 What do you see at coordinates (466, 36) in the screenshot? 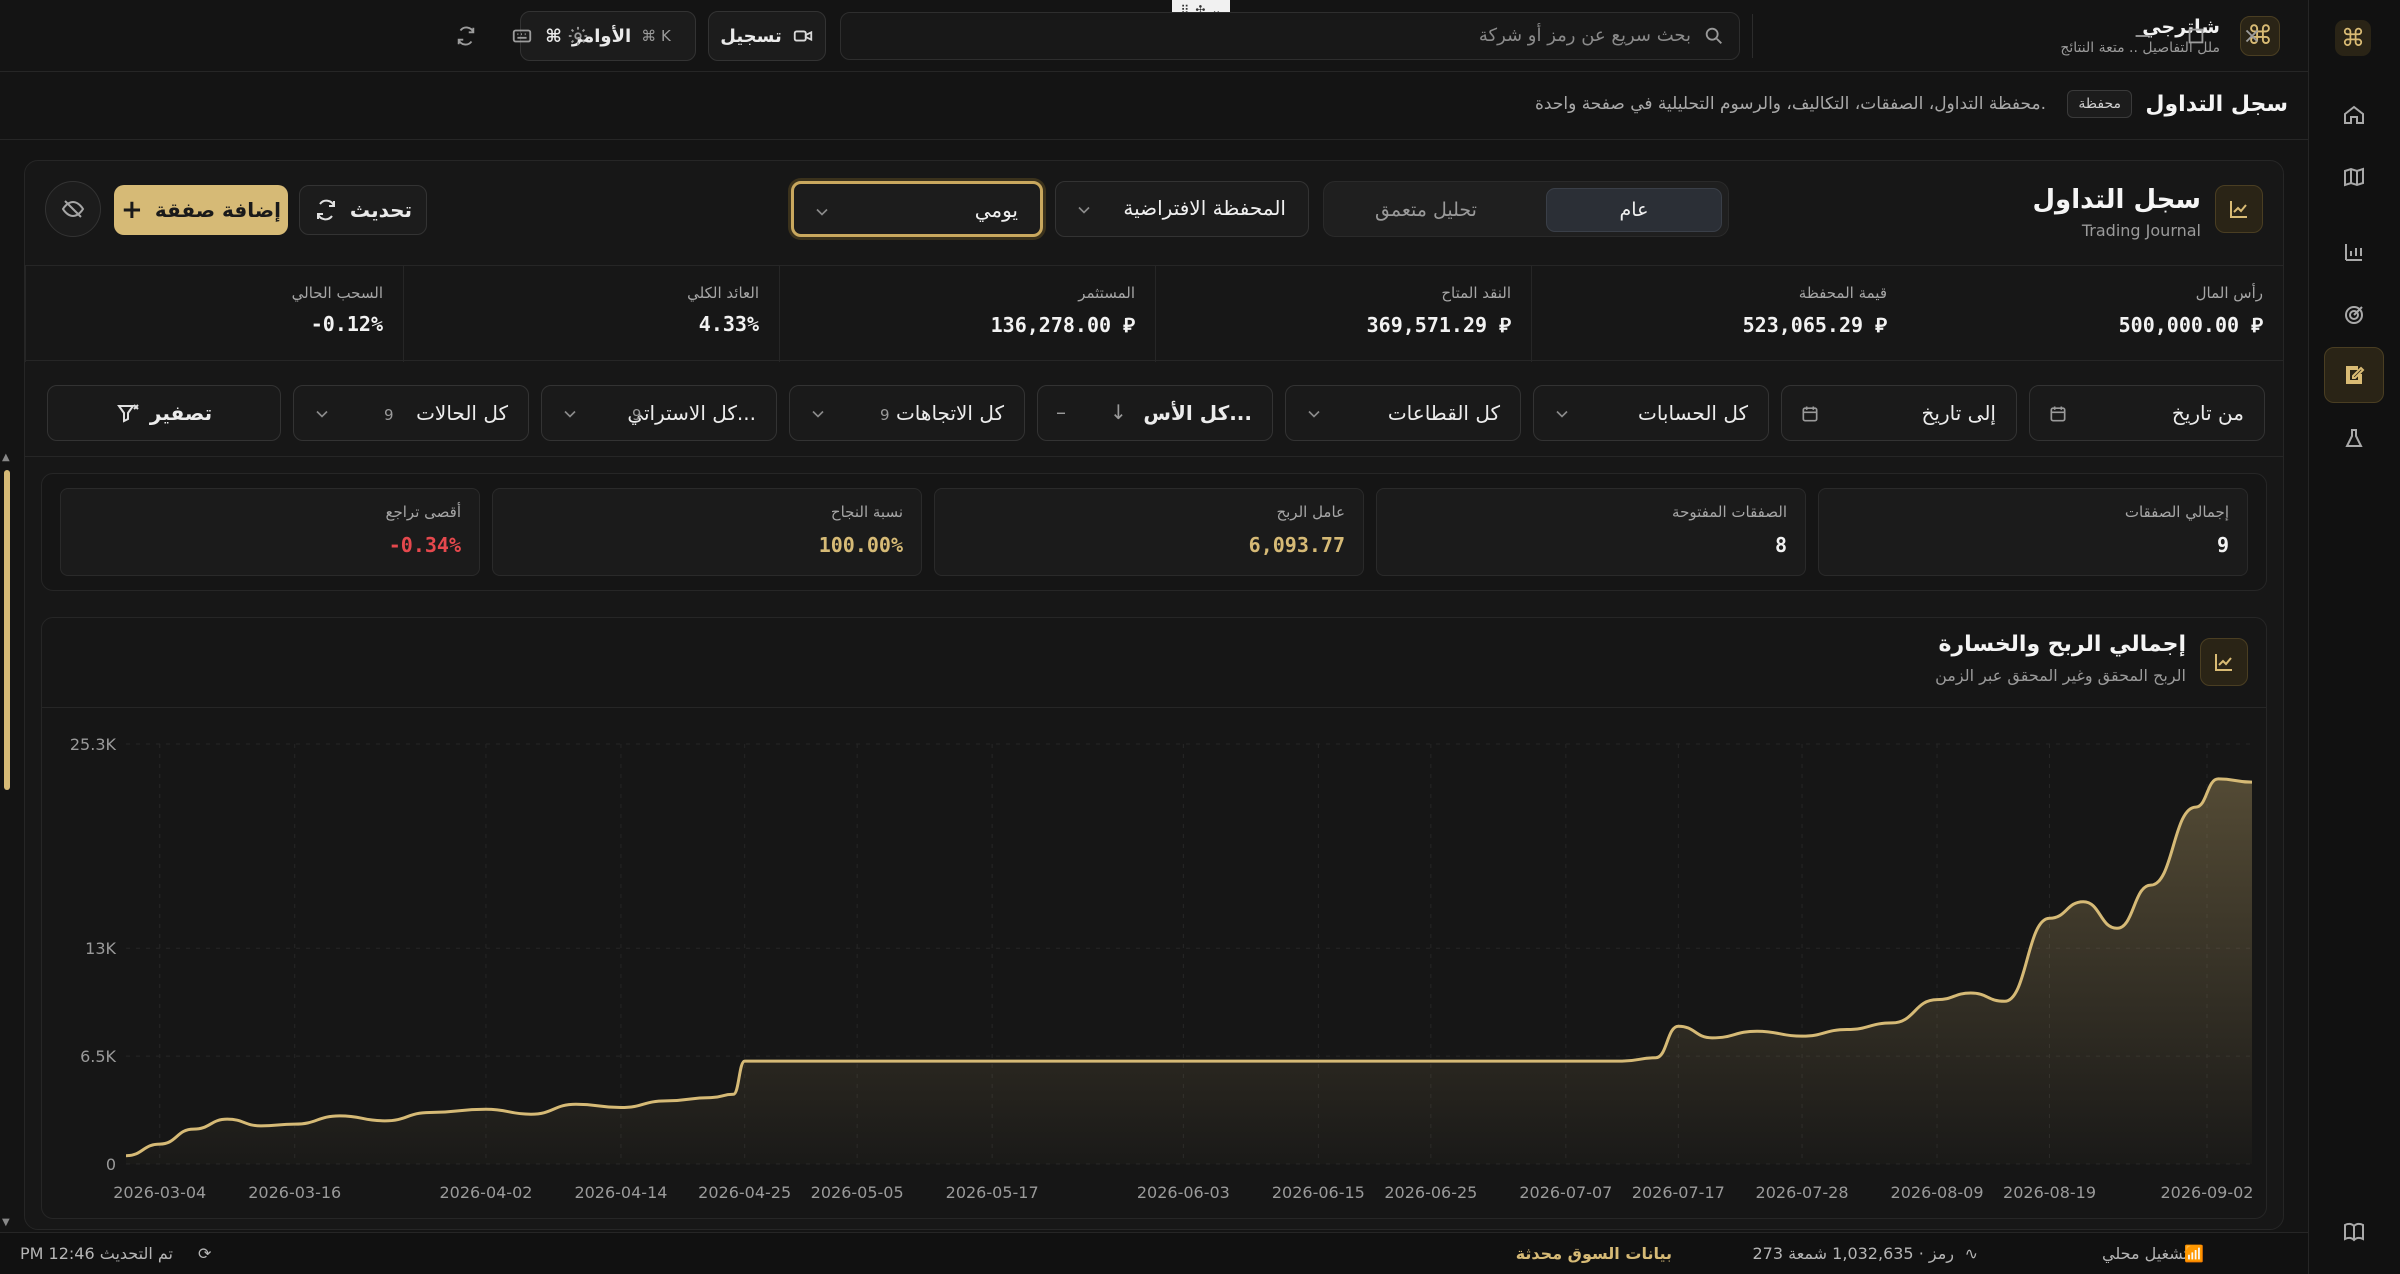
I see `refresh-icon` at bounding box center [466, 36].